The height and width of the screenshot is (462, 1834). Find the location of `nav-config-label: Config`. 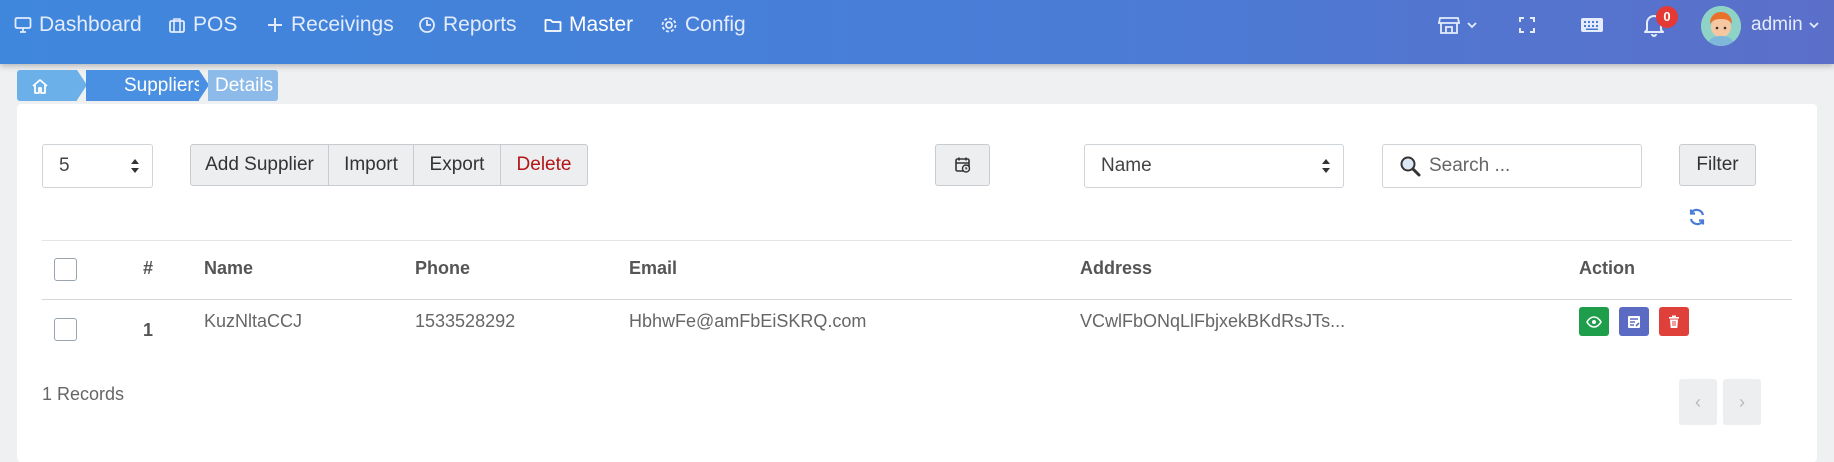

nav-config-label: Config is located at coordinates (715, 24).